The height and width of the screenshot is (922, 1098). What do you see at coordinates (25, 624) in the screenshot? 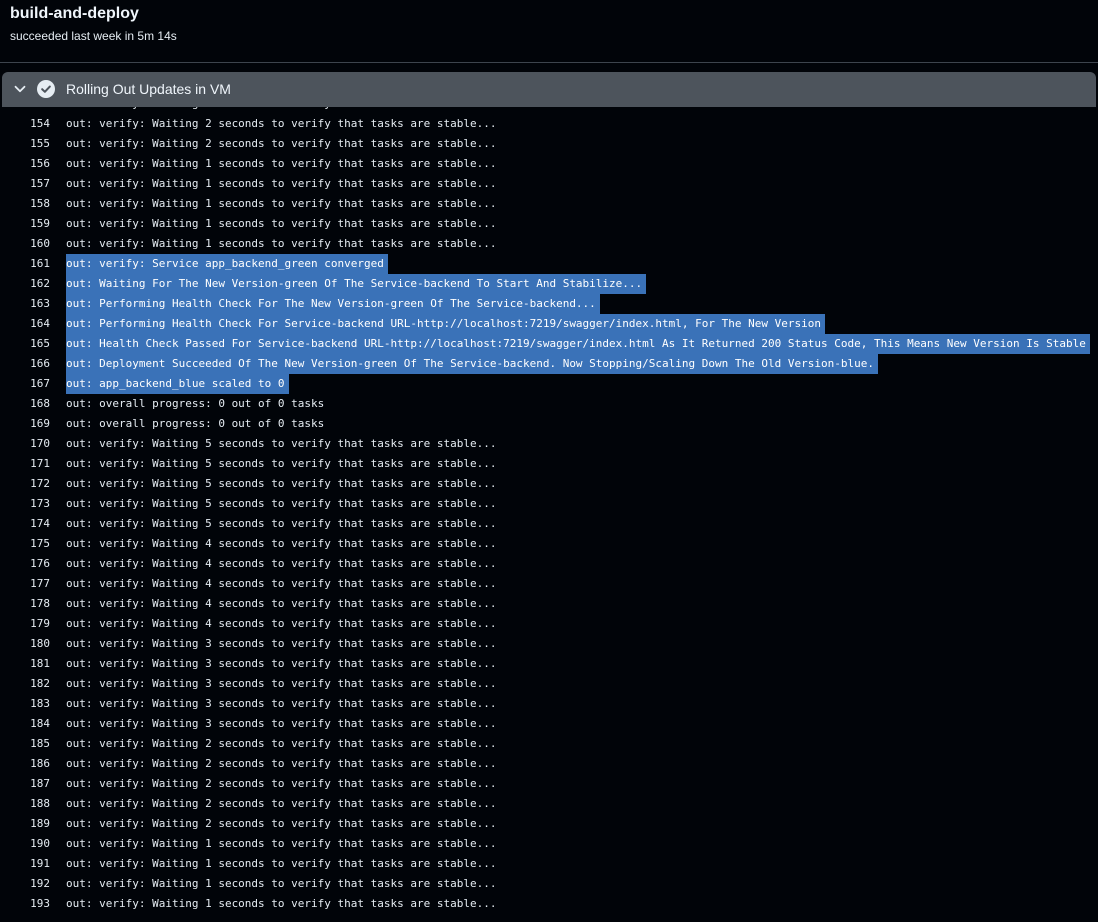
I see `line-number: 179` at bounding box center [25, 624].